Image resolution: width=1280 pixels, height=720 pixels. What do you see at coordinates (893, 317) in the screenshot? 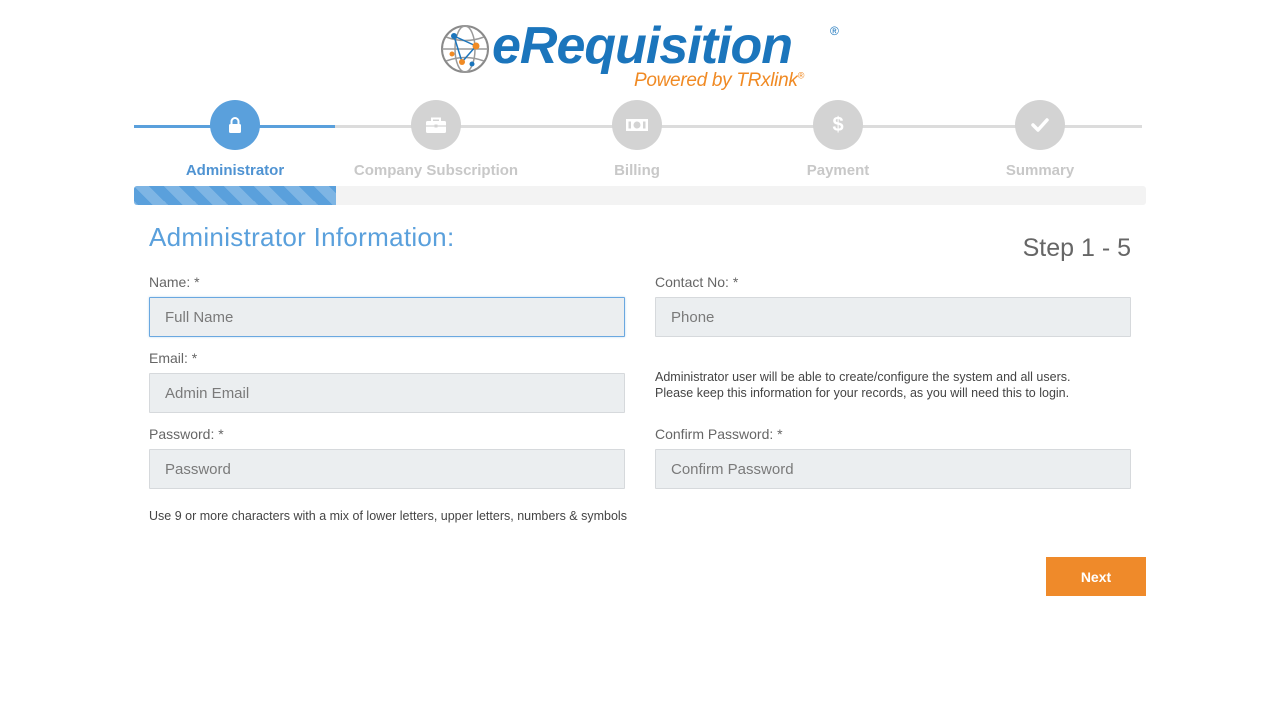
I see `phone-input` at bounding box center [893, 317].